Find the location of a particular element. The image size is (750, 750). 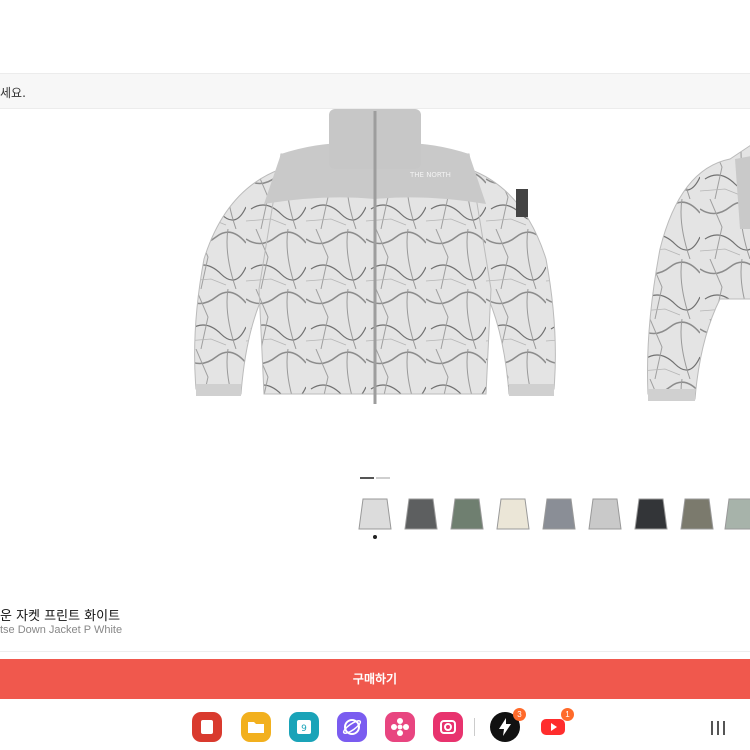

thumb-black is located at coordinates (651, 513).